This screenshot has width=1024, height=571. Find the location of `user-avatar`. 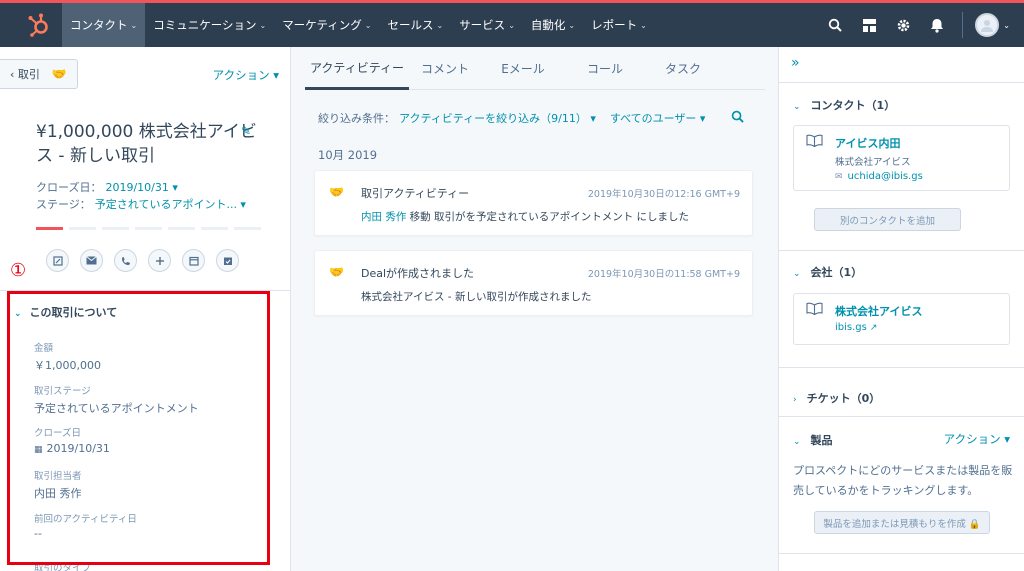

user-avatar is located at coordinates (987, 25).